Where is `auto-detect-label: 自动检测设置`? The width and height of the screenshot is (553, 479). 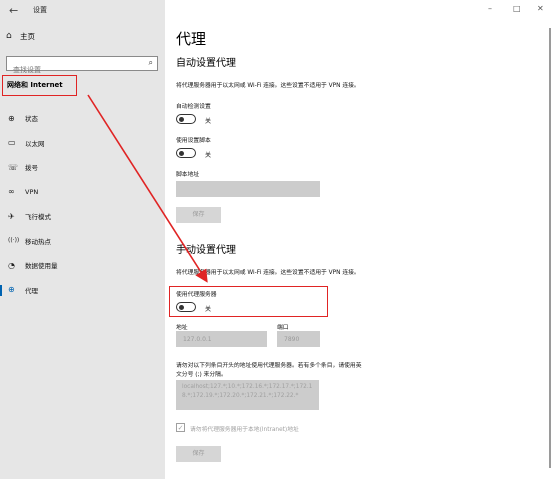 auto-detect-label: 自动检测设置 is located at coordinates (193, 107).